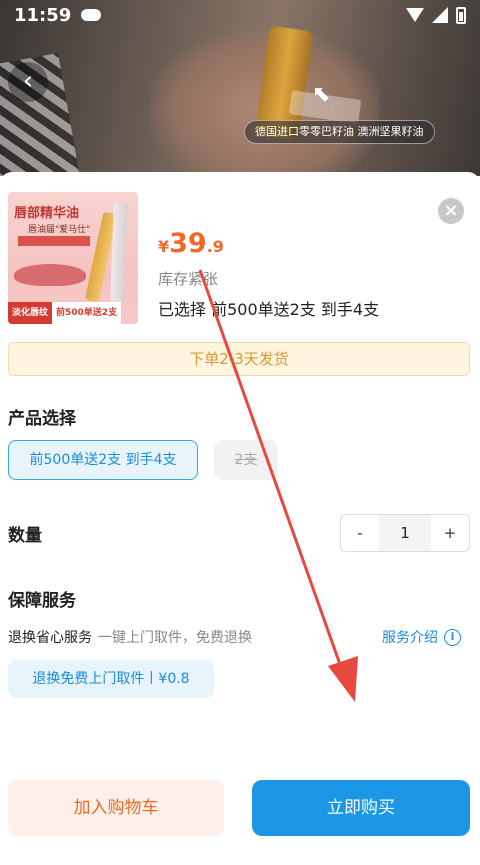 This screenshot has height=865, width=480. I want to click on cloud-icon, so click(91, 15).